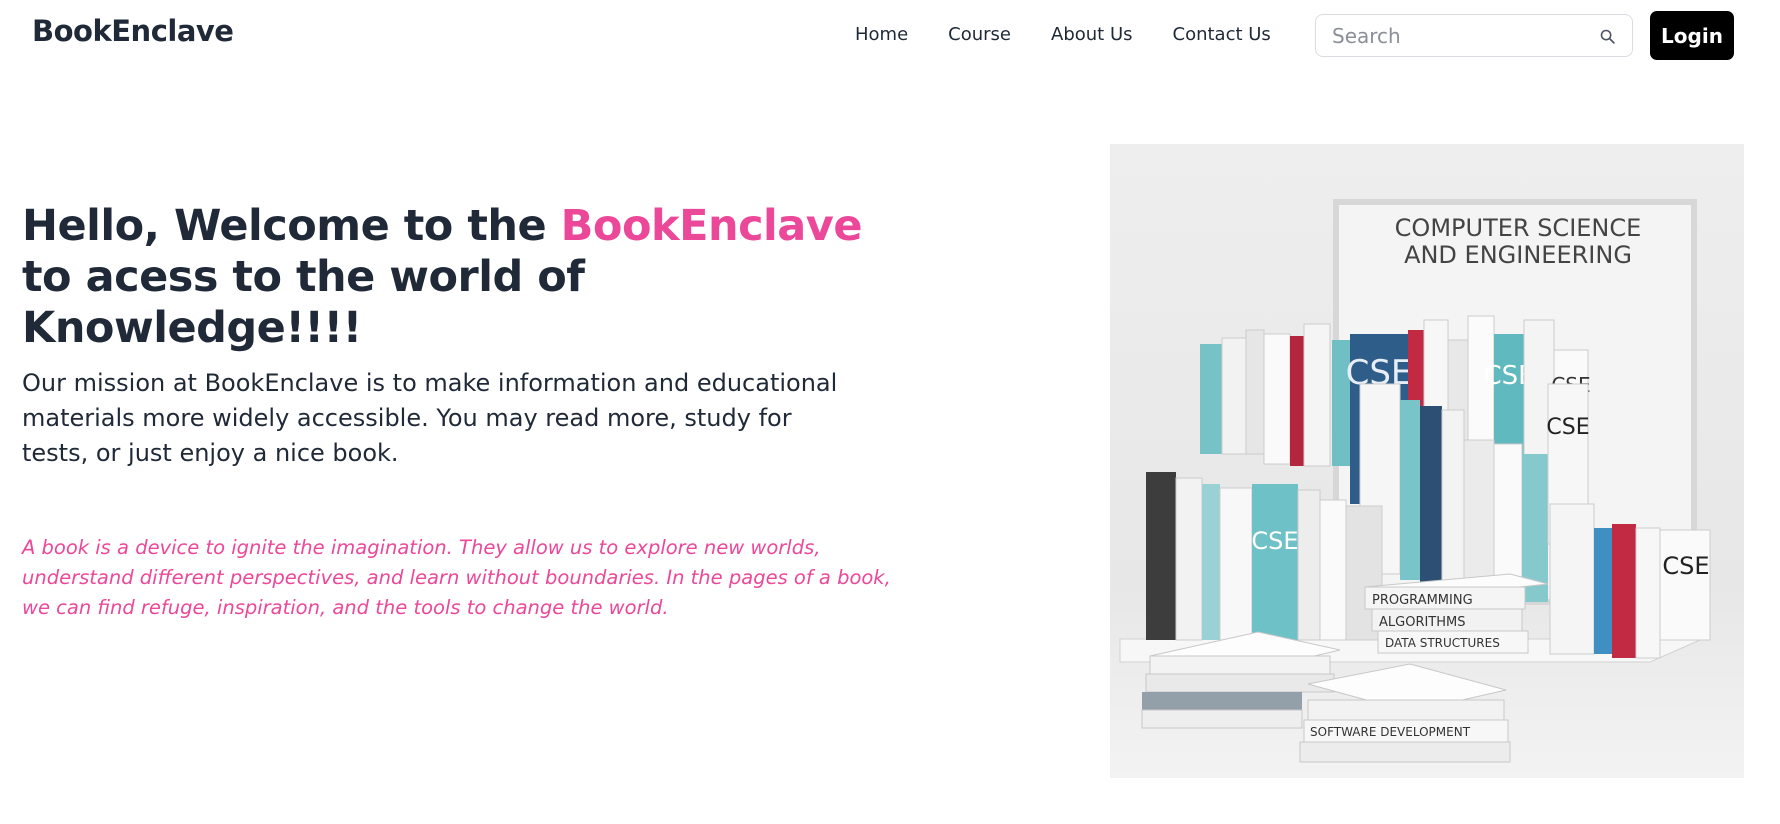  I want to click on hero-title-highlight: BookEnclave, so click(711, 226).